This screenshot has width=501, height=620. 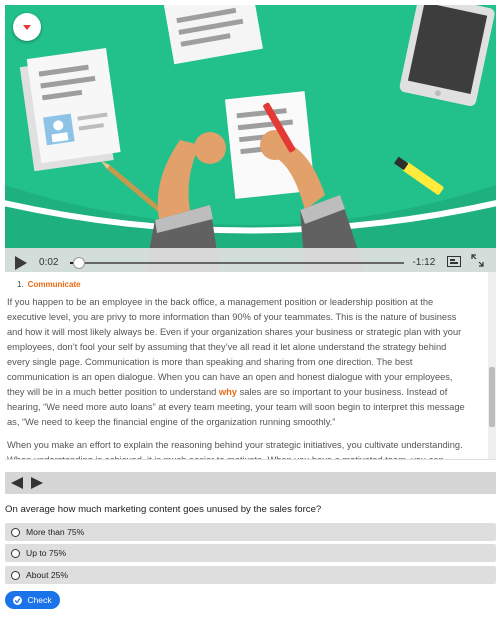 I want to click on checkmark-icon, so click(x=18, y=600).